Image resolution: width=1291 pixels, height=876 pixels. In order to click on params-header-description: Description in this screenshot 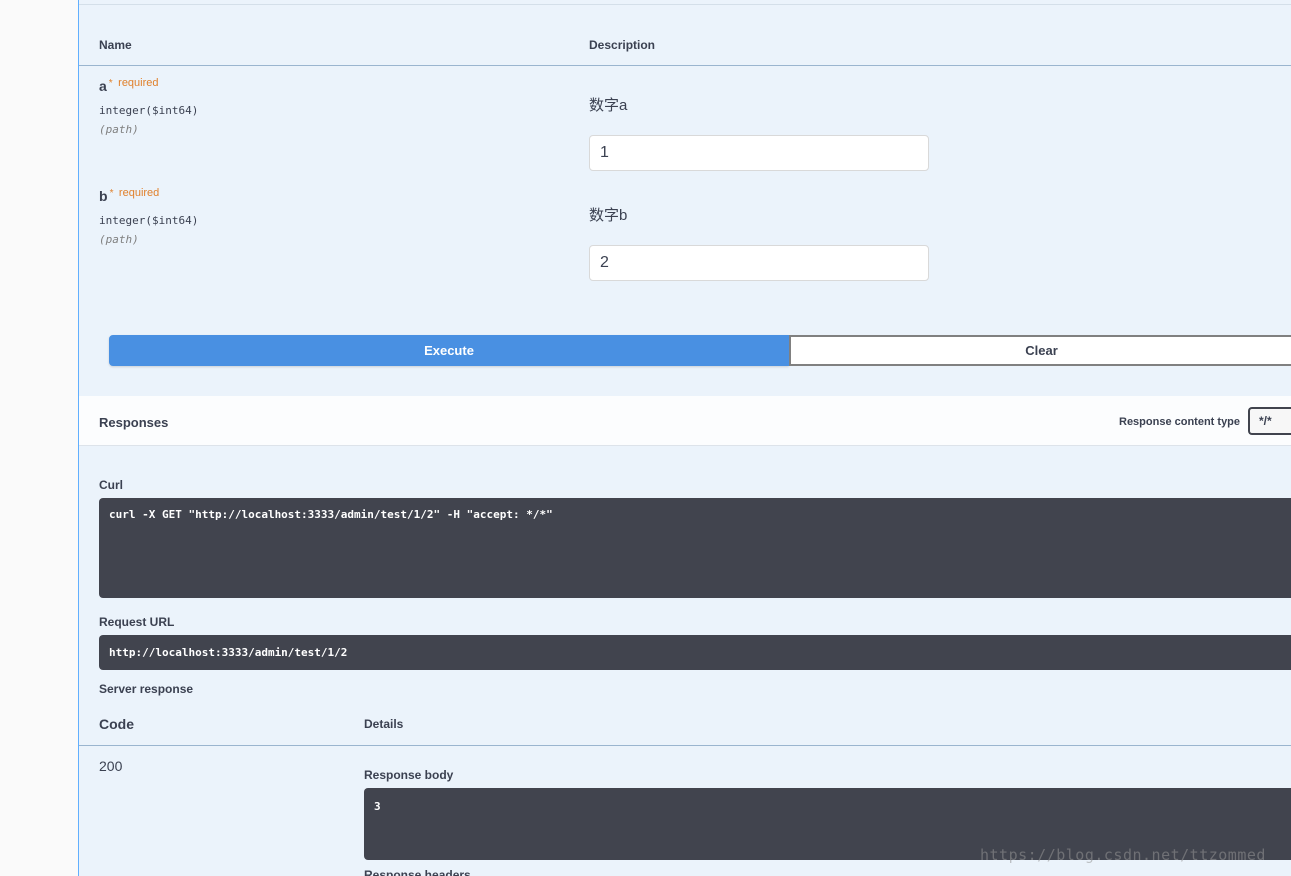, I will do `click(622, 45)`.